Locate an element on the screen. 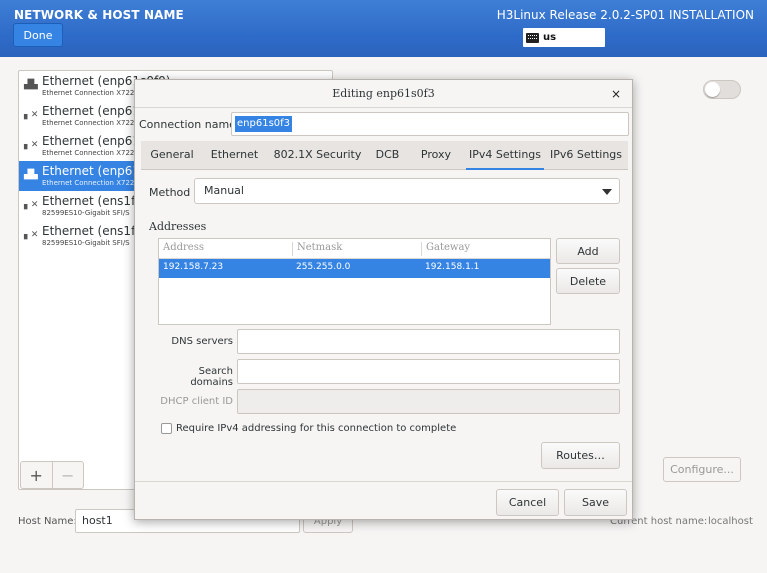 The image size is (767, 573). current-hostname-value: localhost is located at coordinates (730, 521).